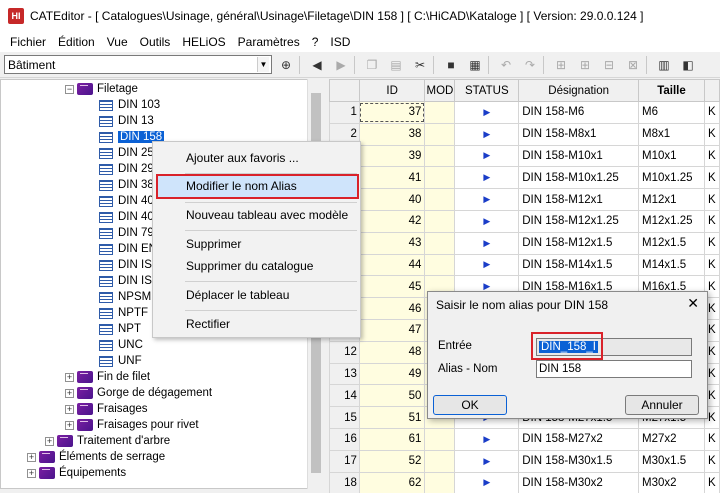  Describe the element at coordinates (579, 90) in the screenshot. I see `col-header-designation: Désignation` at that location.